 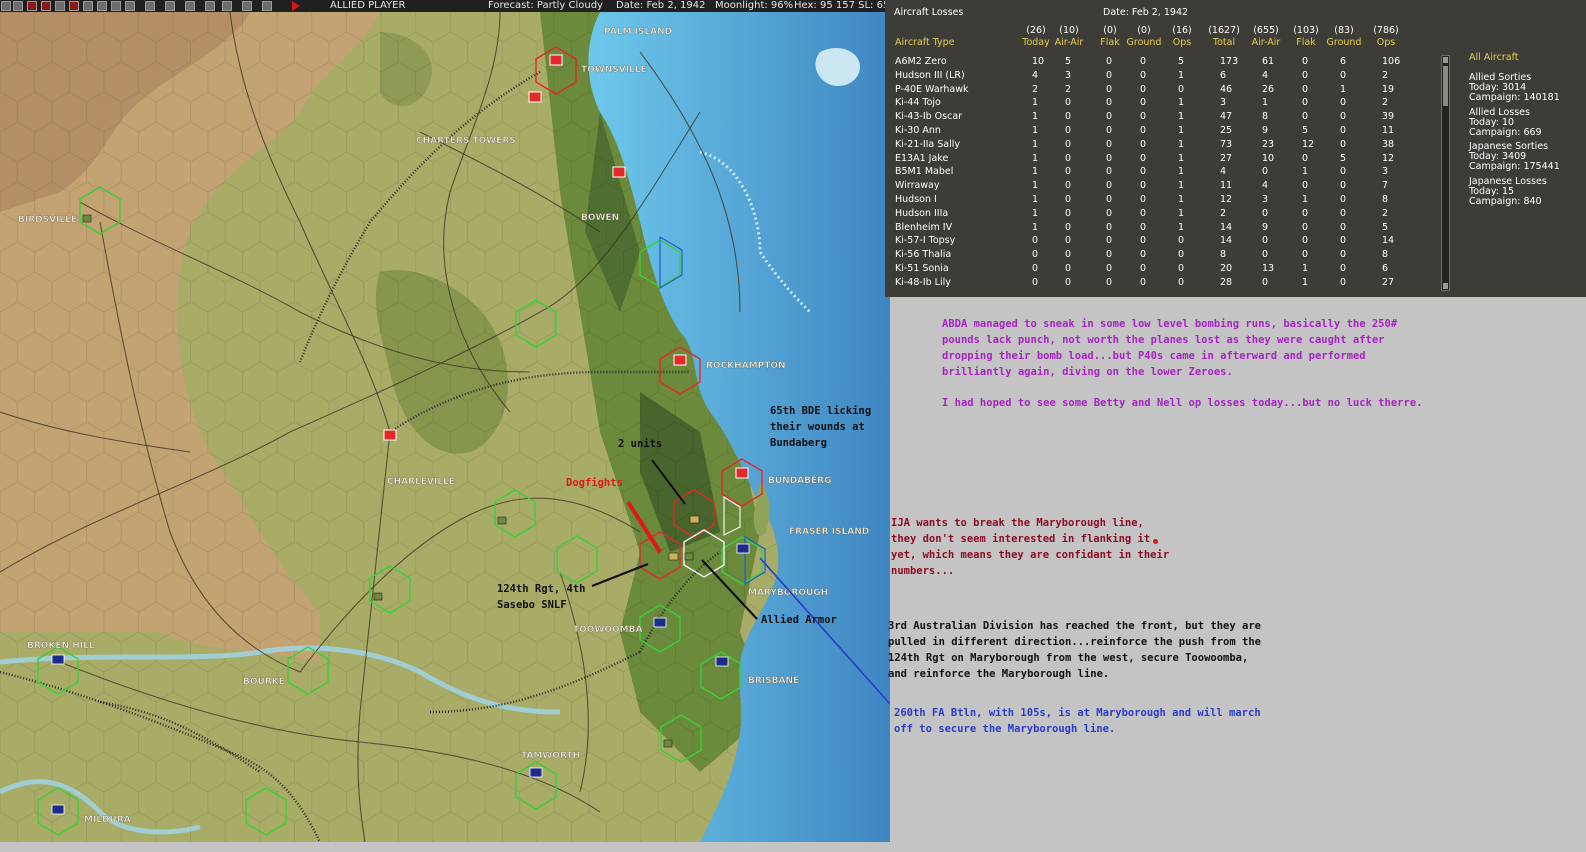 I want to click on info-icon, so click(x=6, y=6).